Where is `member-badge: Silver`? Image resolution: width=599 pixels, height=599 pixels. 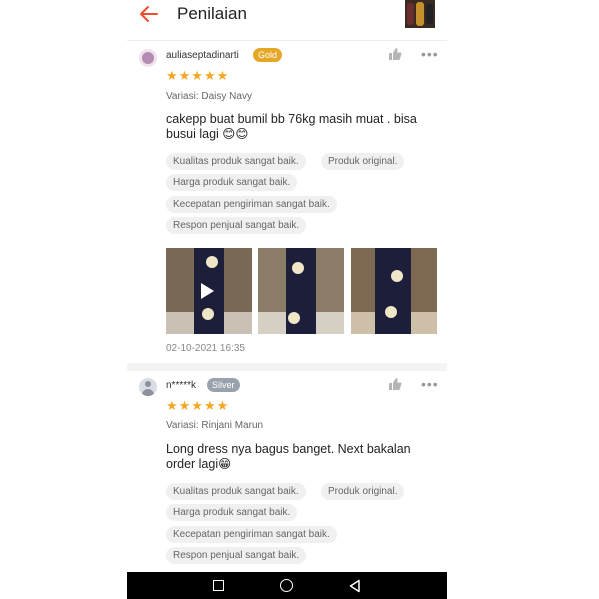 member-badge: Silver is located at coordinates (223, 385).